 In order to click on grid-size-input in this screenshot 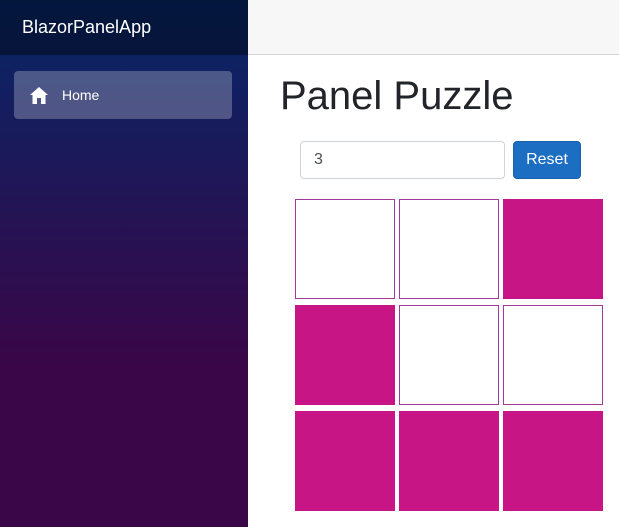, I will do `click(402, 160)`.